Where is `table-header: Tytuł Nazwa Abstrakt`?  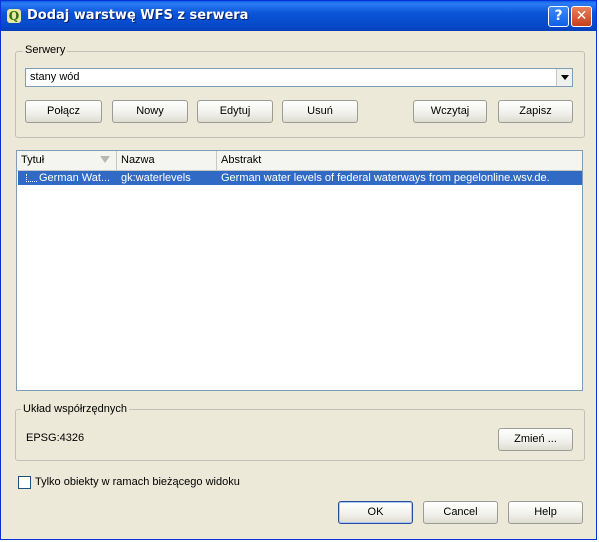 table-header: Tytuł Nazwa Abstrakt is located at coordinates (299, 161).